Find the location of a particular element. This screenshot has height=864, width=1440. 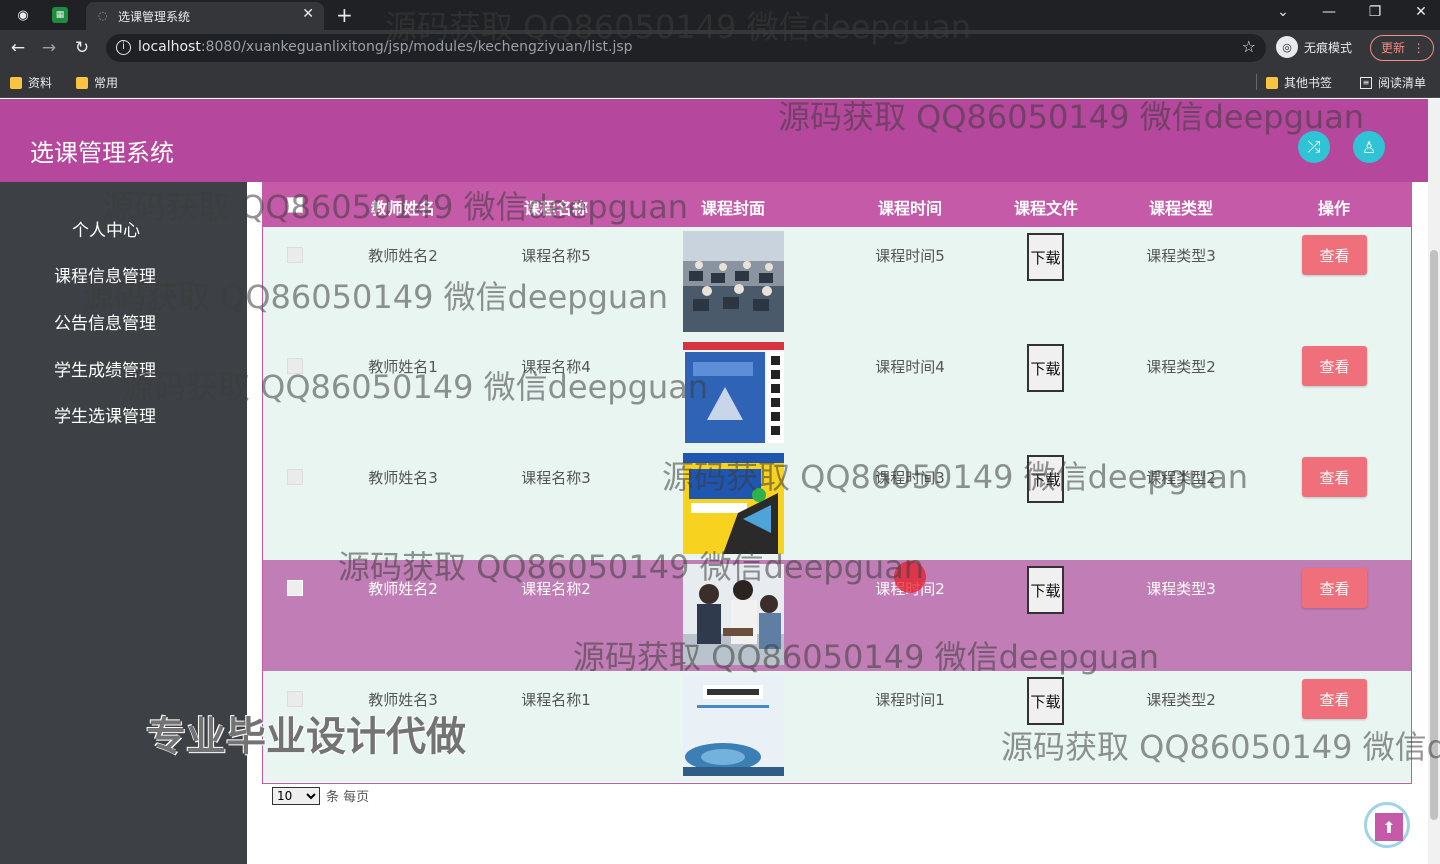

back-icon: ← is located at coordinates (18, 48).